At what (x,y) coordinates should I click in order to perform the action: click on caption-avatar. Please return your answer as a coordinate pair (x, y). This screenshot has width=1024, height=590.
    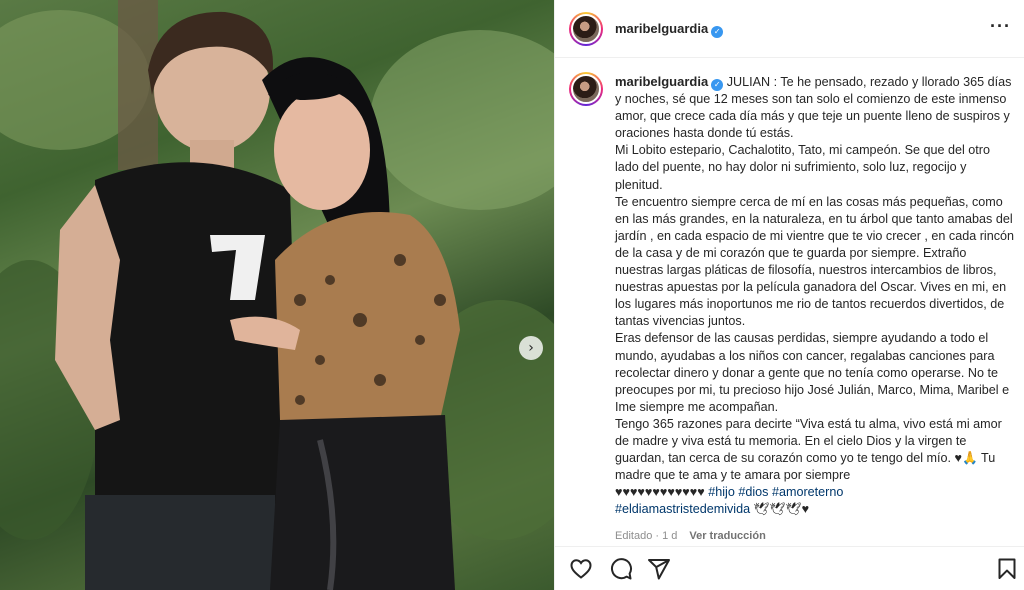
    Looking at the image, I should click on (586, 89).